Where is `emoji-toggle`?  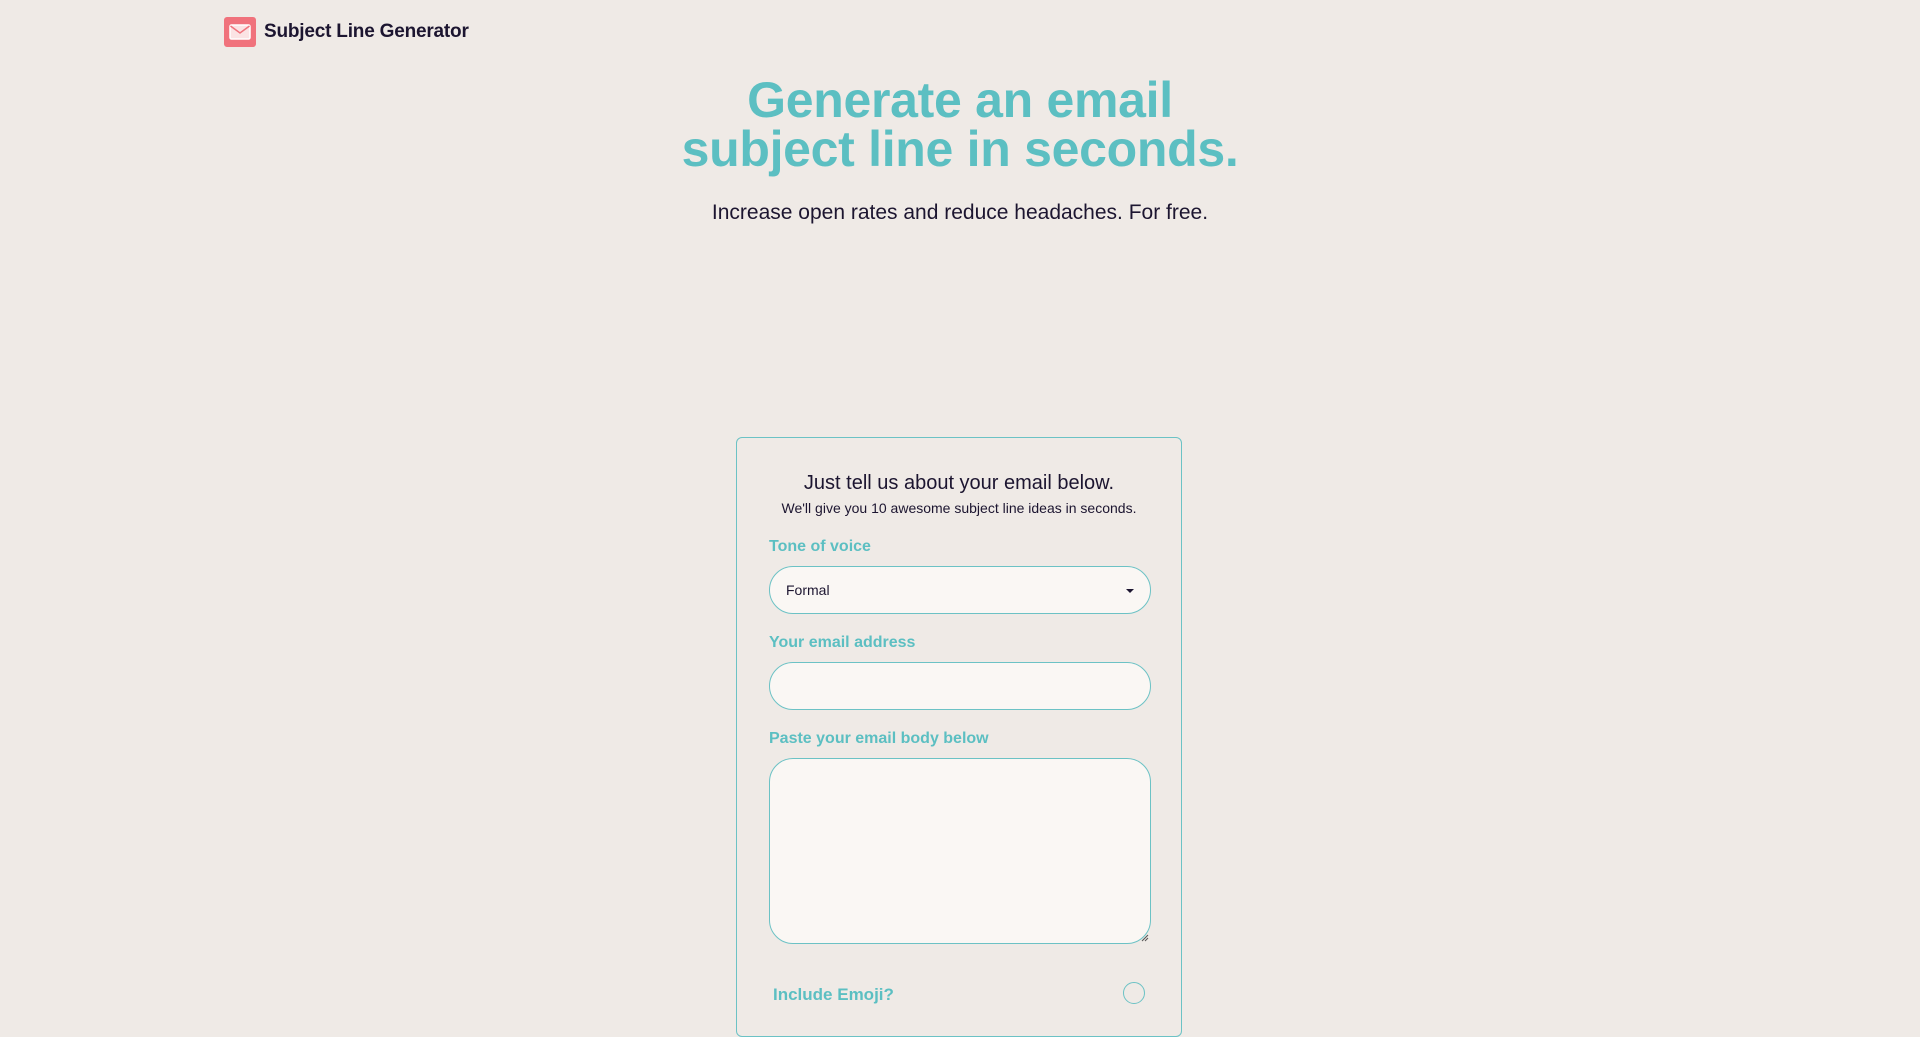 emoji-toggle is located at coordinates (1134, 993).